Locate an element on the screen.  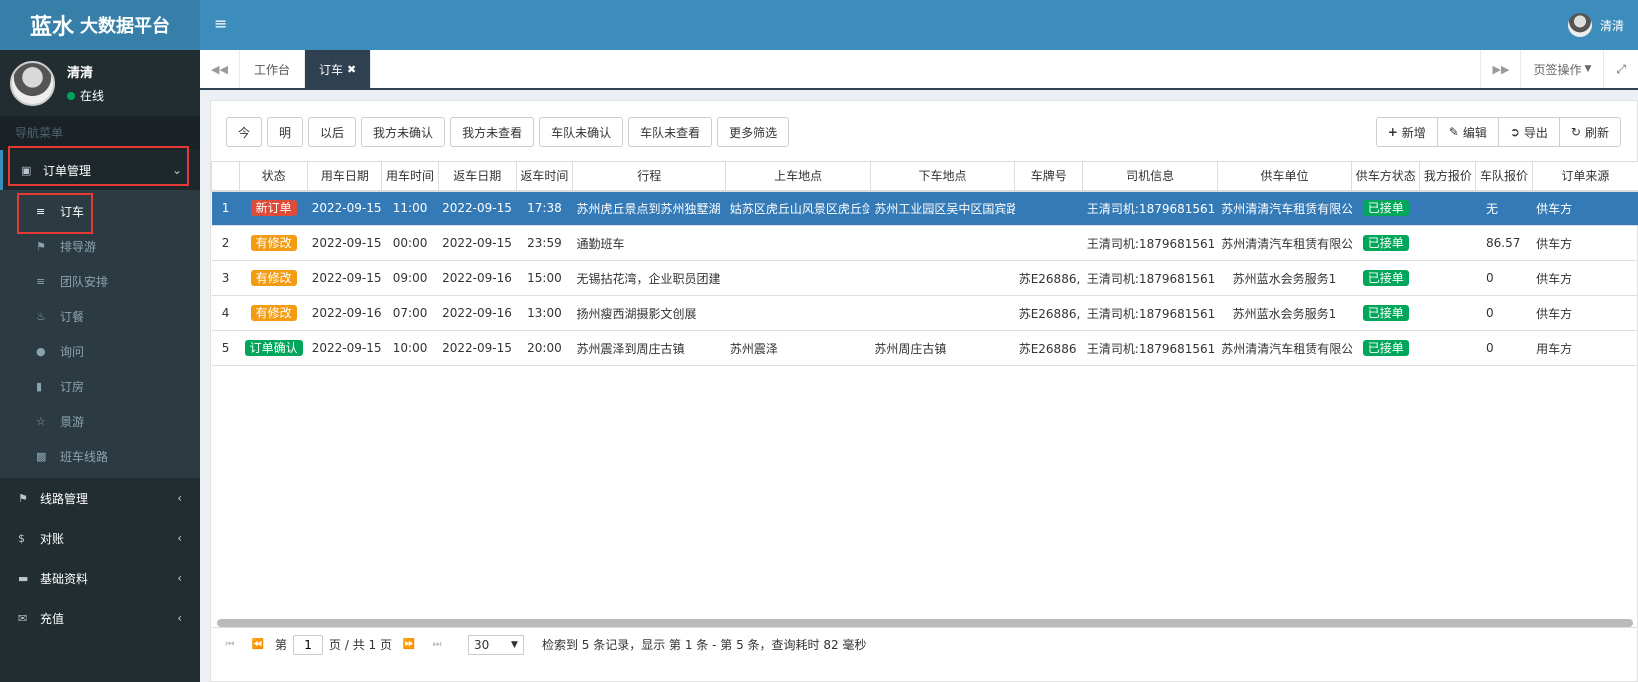
sidebar-item-book-car: ≡ 订车 is located at coordinates (100, 211).